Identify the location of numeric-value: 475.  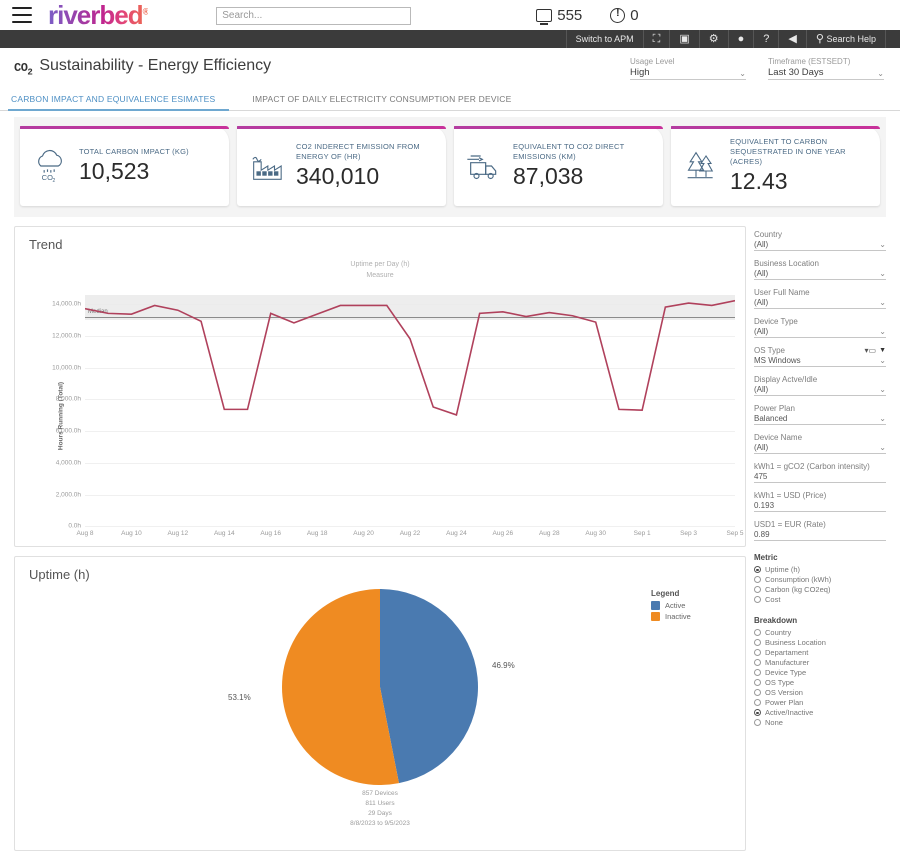
(820, 478).